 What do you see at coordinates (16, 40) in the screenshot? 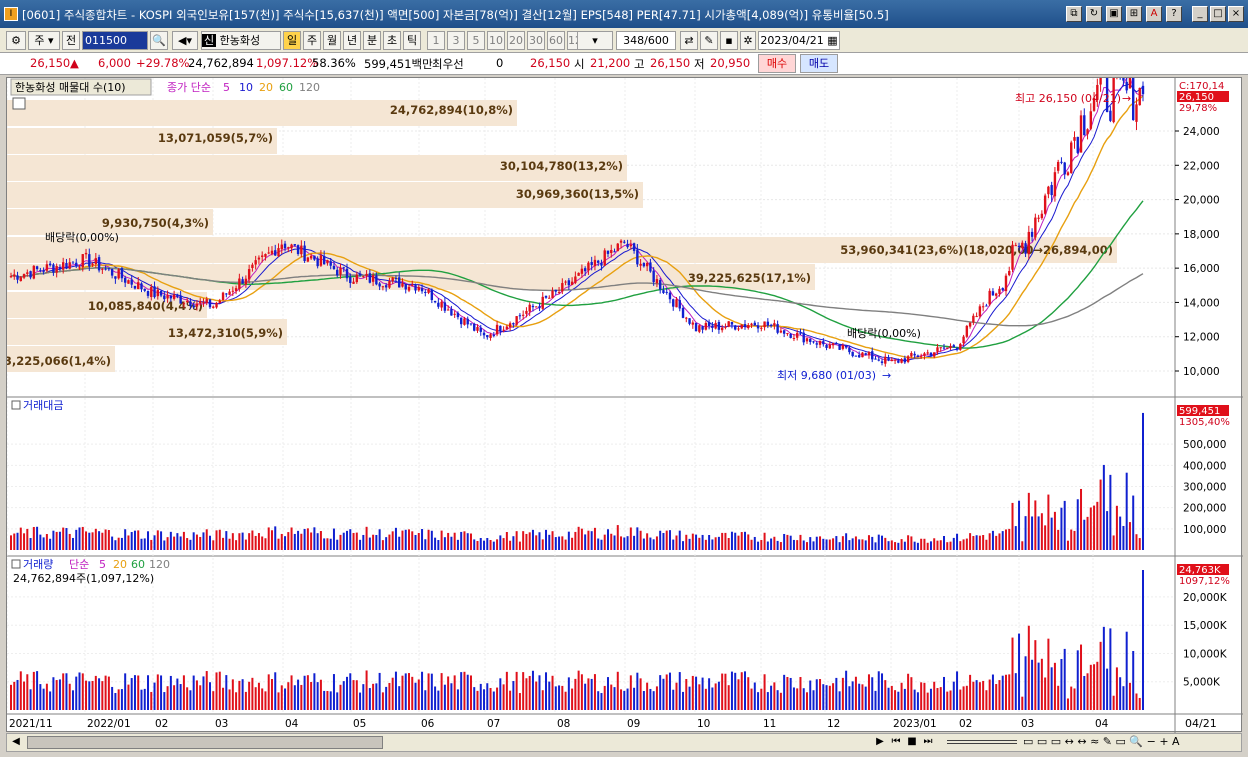
I see `settings-icon: ⚙` at bounding box center [16, 40].